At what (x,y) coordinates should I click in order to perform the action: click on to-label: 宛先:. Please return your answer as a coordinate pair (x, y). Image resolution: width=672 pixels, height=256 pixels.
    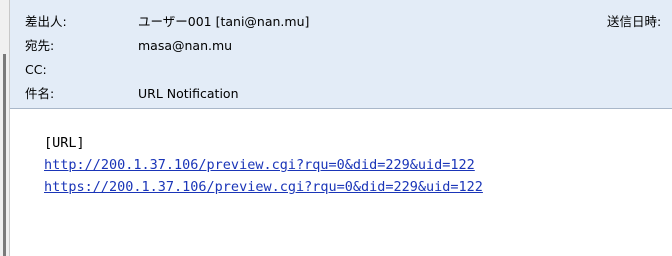
    Looking at the image, I should click on (40, 45).